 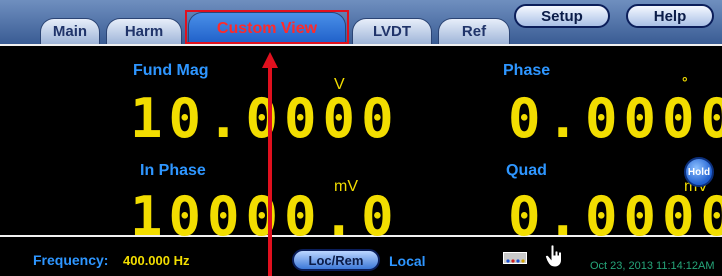 What do you see at coordinates (70, 31) in the screenshot?
I see `tab-main: Main` at bounding box center [70, 31].